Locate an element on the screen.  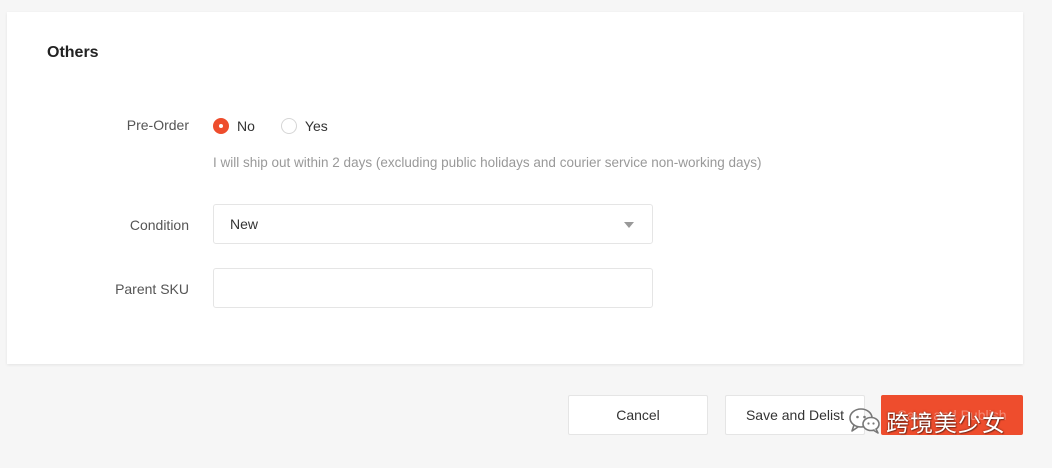
pre-order-label: Pre-Order is located at coordinates (157, 125).